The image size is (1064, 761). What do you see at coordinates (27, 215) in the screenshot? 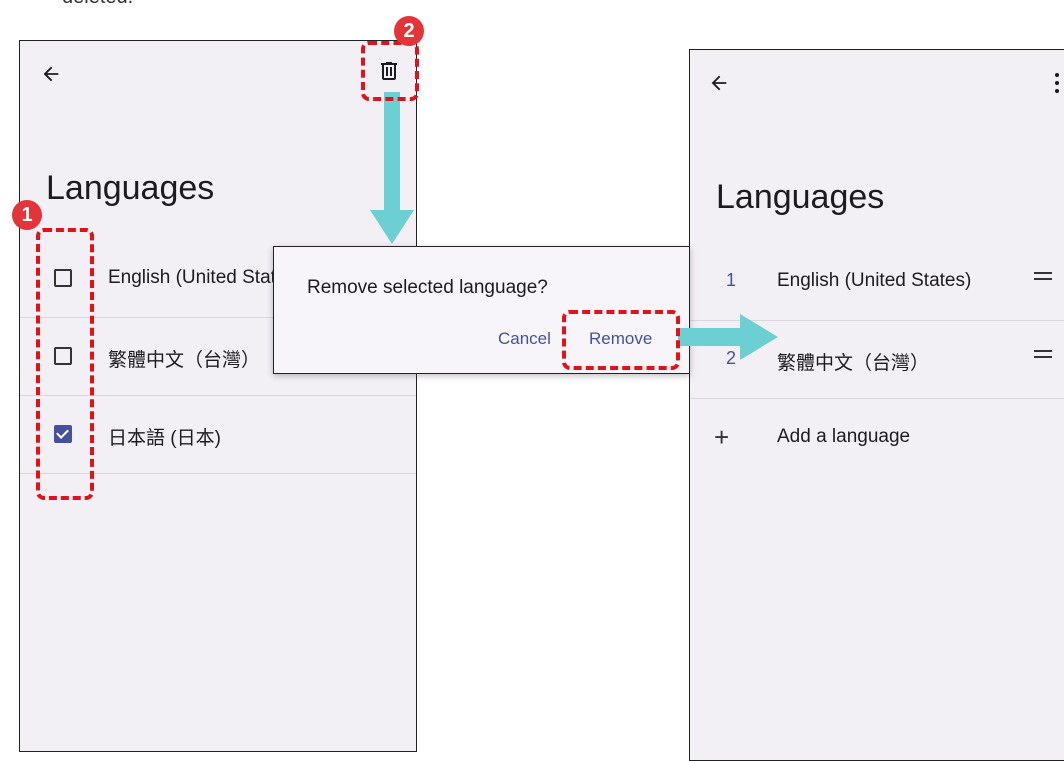
I see `step-1-badge: 1` at bounding box center [27, 215].